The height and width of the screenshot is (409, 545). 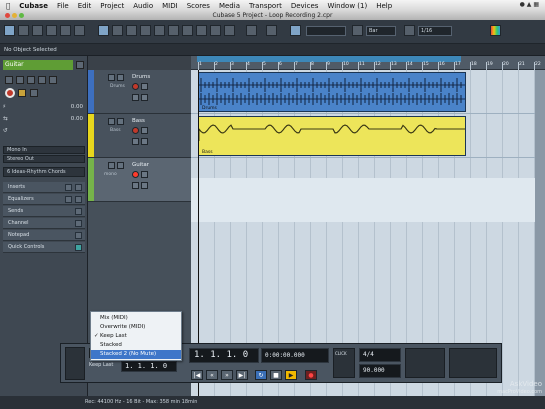 I want to click on inspector-track-name: Guitar, so click(x=38, y=65).